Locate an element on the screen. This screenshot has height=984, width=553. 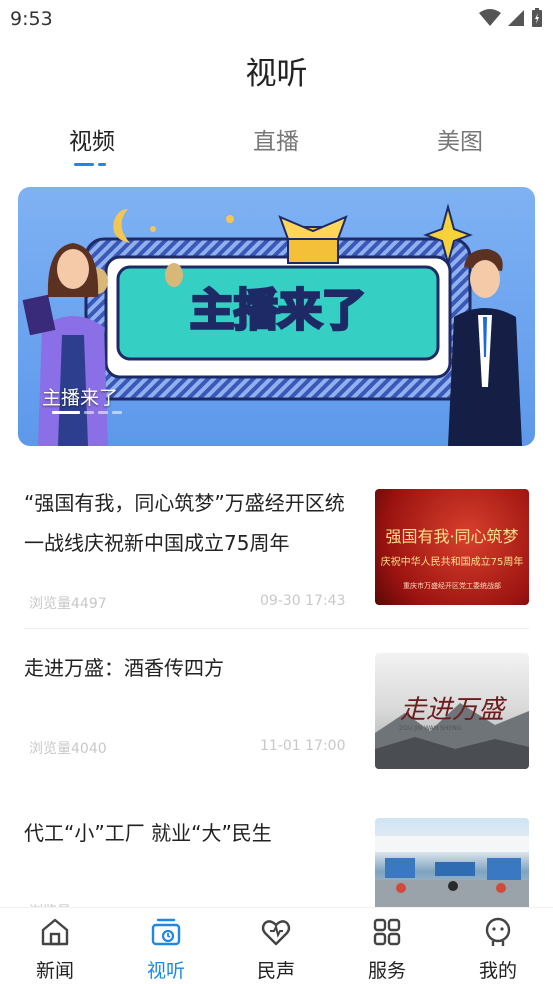
nav-news: 新闻 is located at coordinates (55, 949).